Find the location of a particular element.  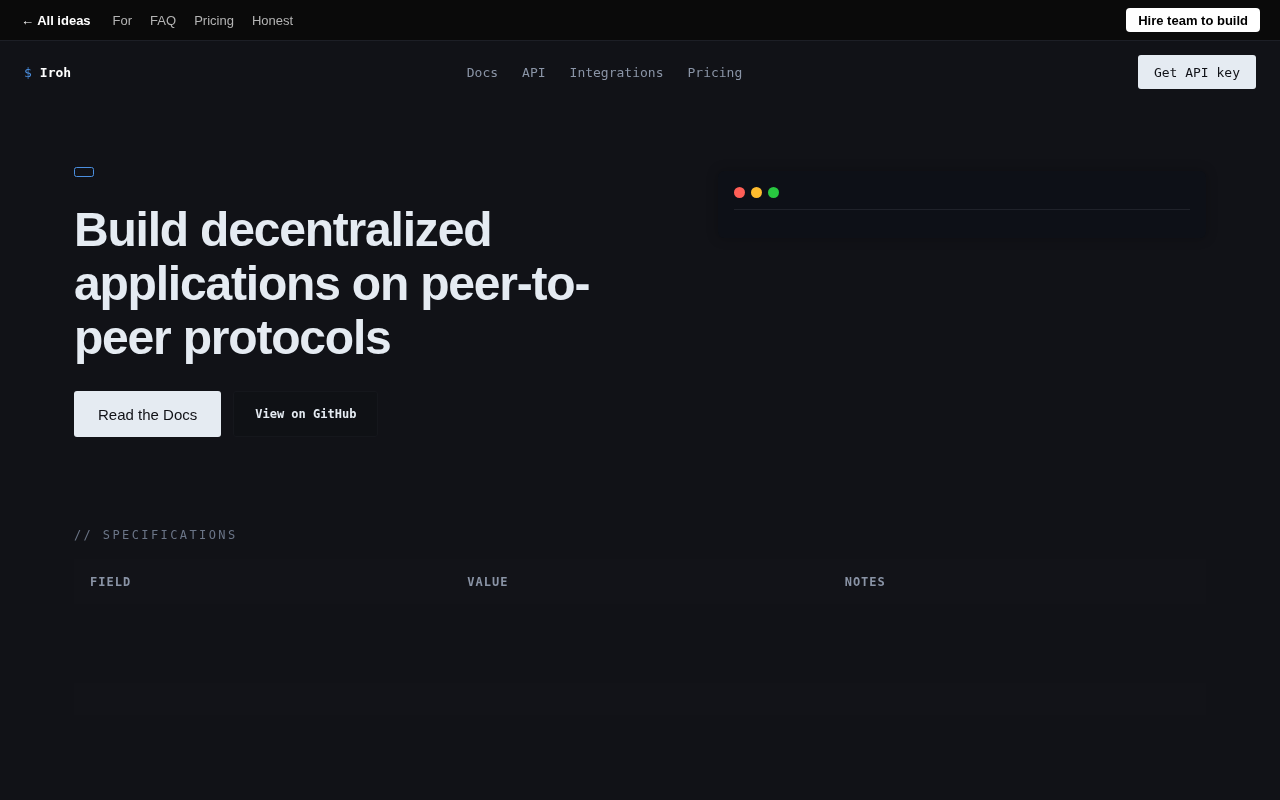

top-nav-link: Honest is located at coordinates (272, 20).